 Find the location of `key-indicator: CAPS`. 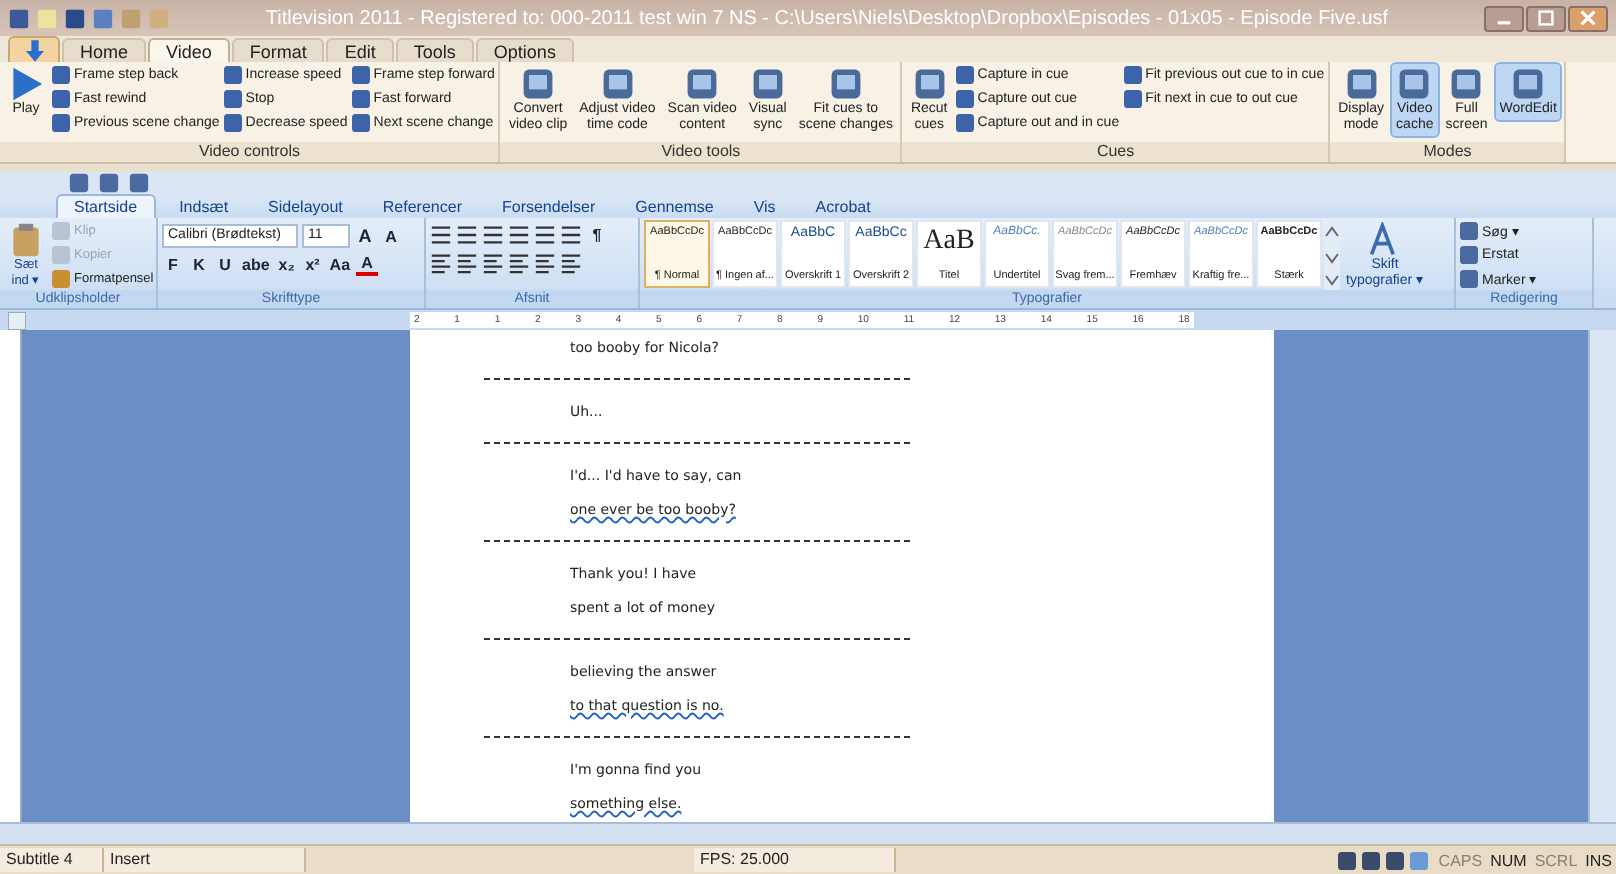

key-indicator: CAPS is located at coordinates (1460, 860).